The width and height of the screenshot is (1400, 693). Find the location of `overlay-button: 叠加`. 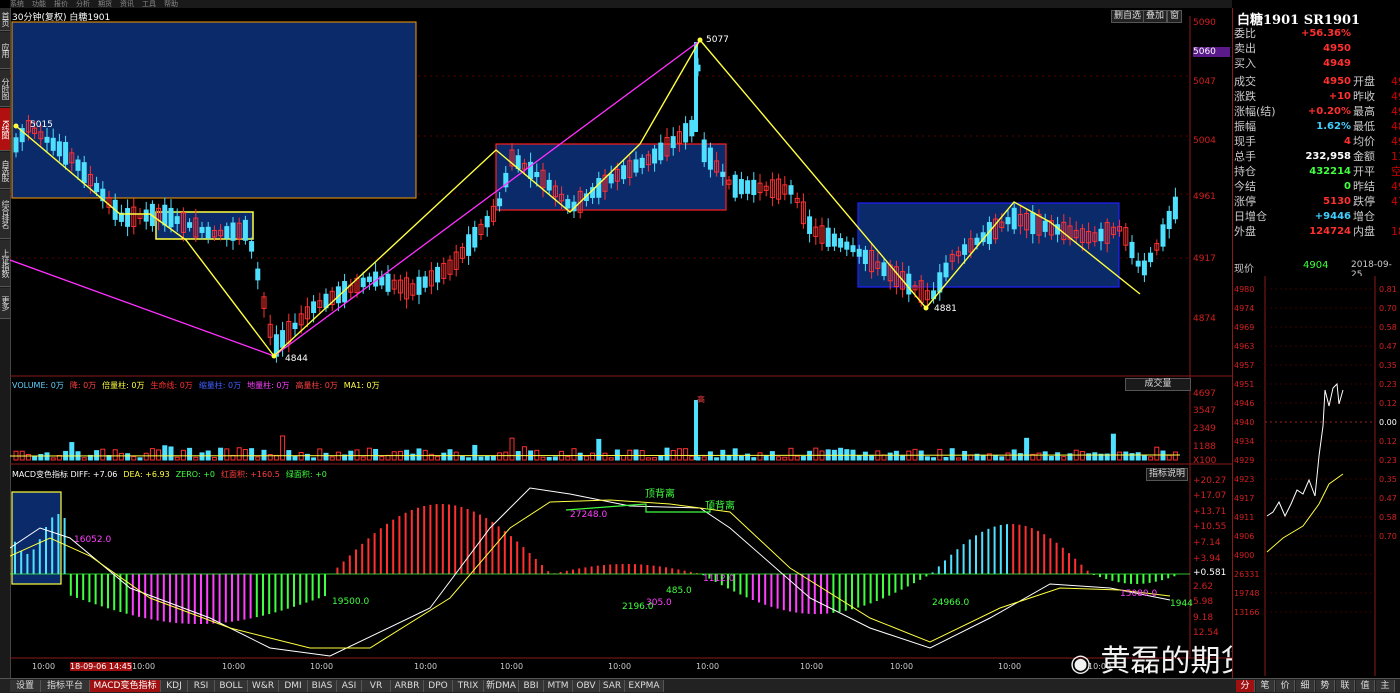

overlay-button: 叠加 is located at coordinates (1155, 16).